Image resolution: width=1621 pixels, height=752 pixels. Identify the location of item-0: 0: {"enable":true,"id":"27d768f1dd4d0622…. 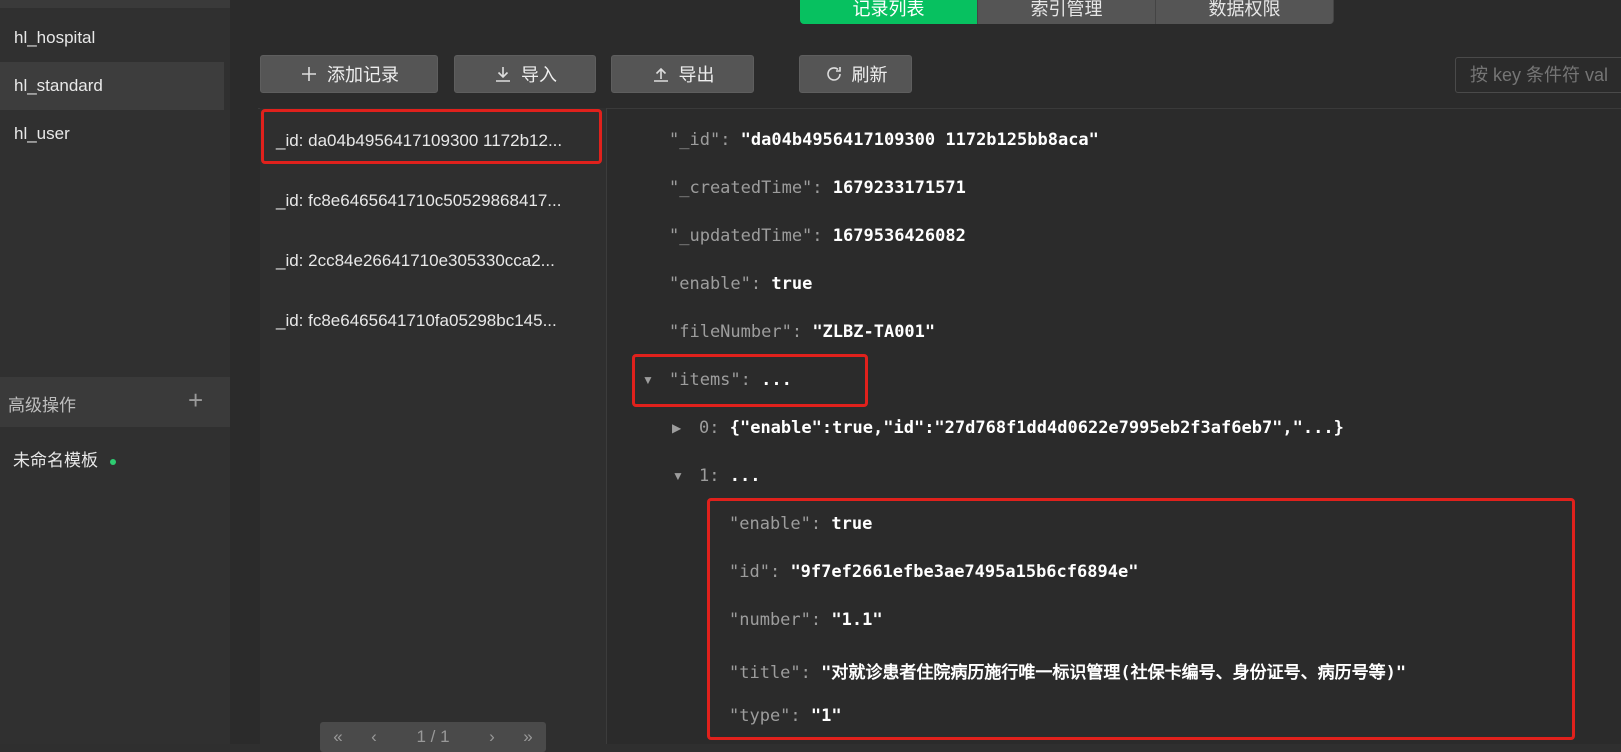
(1021, 428).